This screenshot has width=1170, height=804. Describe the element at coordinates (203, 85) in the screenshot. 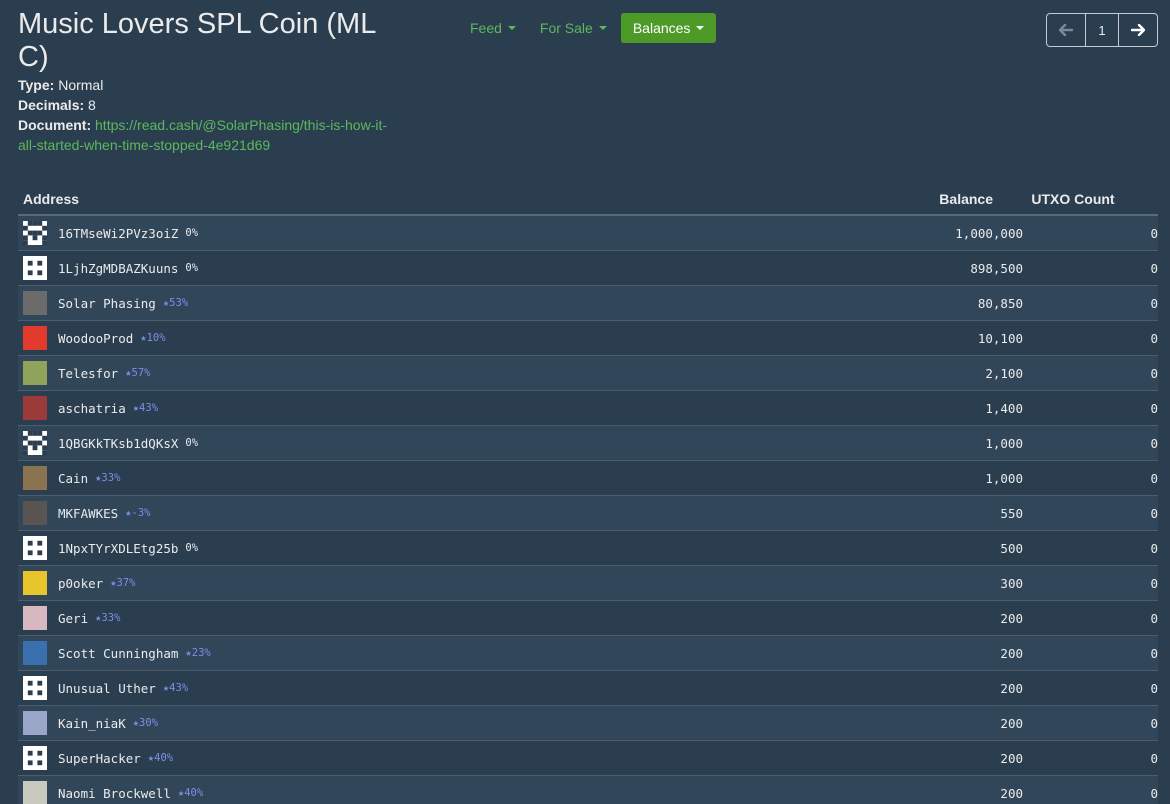

I see `type-row: Type: Normal` at that location.